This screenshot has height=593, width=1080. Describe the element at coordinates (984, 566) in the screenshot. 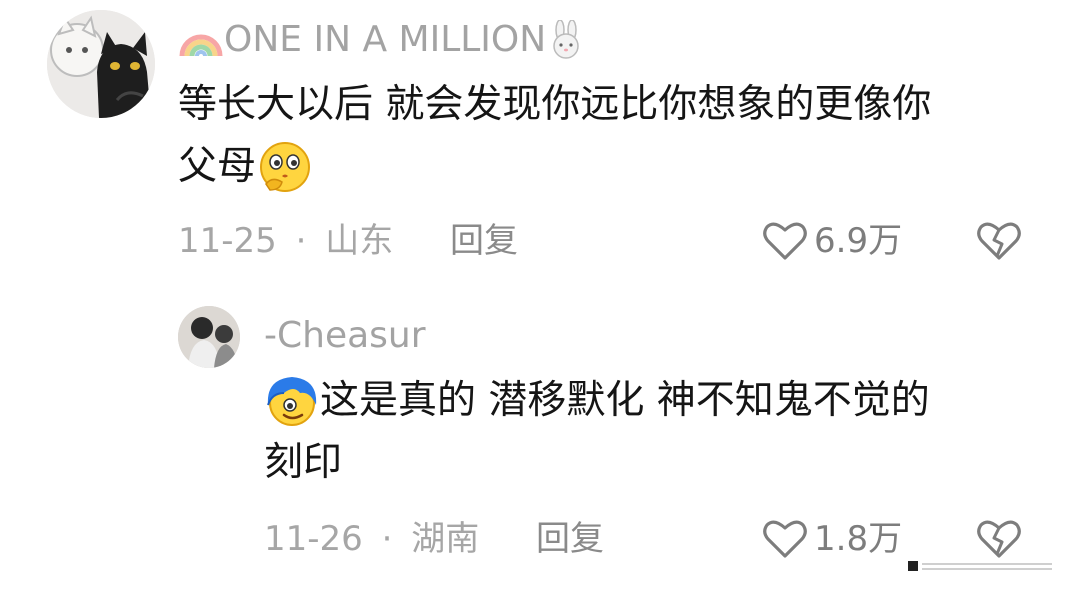

I see `watermark-icon` at that location.